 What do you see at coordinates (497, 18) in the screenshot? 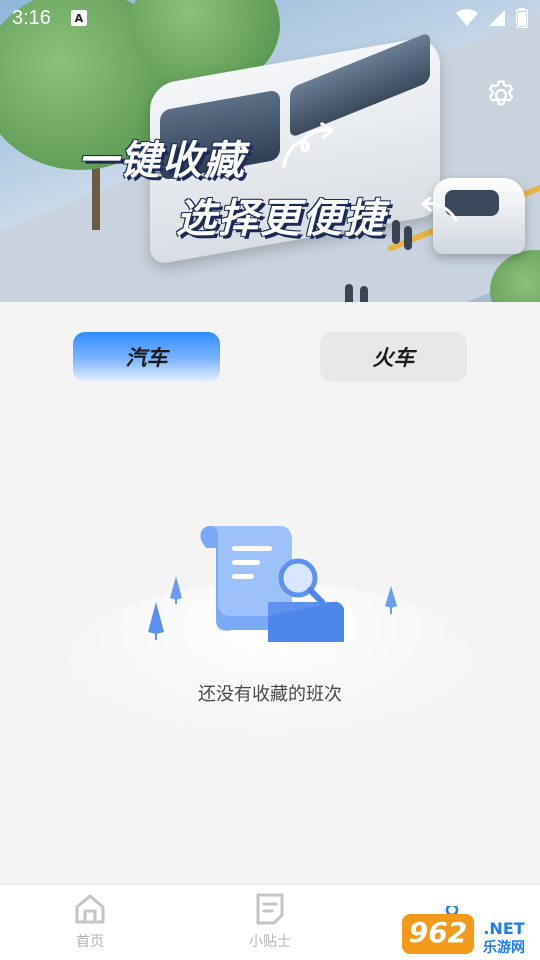
I see `signal-icon` at bounding box center [497, 18].